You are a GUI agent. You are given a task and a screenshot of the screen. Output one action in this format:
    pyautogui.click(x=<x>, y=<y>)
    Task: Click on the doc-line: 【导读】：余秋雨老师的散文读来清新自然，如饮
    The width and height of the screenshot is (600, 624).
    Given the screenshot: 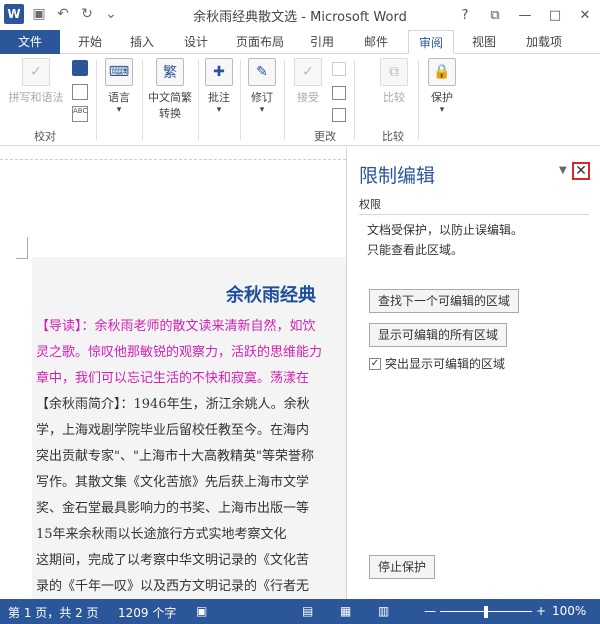 What is the action you would take?
    pyautogui.click(x=176, y=326)
    